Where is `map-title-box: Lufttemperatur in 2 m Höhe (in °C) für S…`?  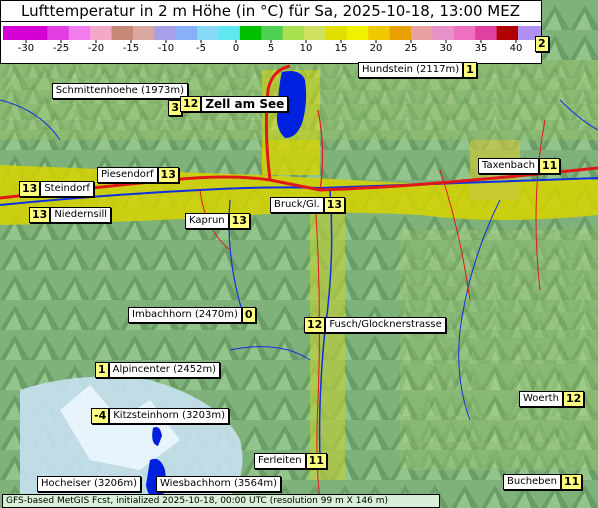 map-title-box: Lufttemperatur in 2 m Höhe (in °C) für S… is located at coordinates (271, 11).